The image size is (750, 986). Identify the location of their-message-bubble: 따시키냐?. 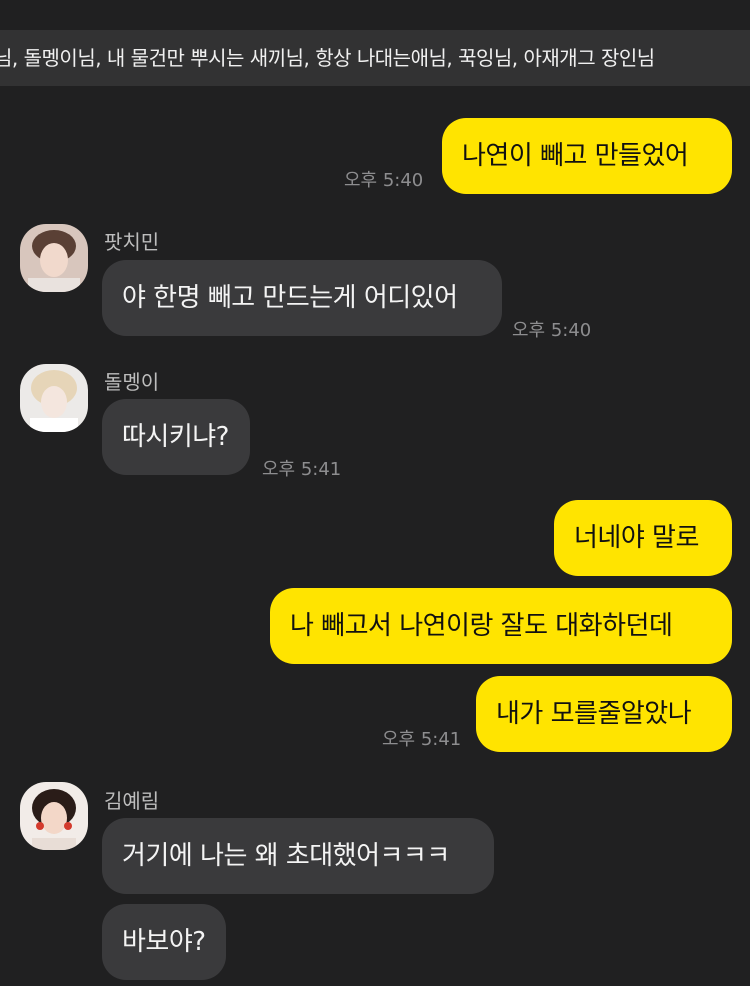
(176, 437).